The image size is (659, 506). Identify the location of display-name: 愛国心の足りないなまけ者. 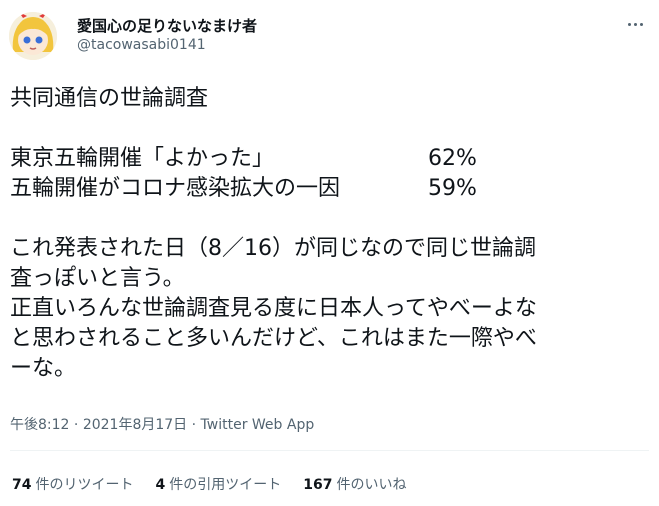
(167, 25).